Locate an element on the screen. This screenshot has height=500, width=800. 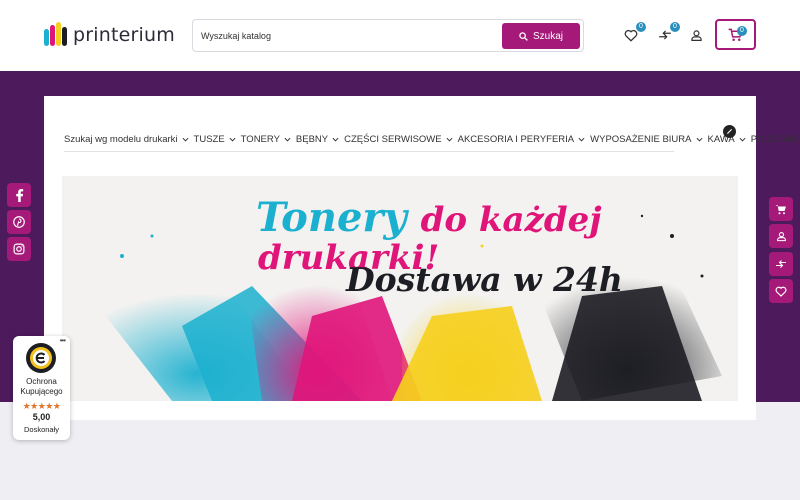
wishlist-button: 0 is located at coordinates (633, 33).